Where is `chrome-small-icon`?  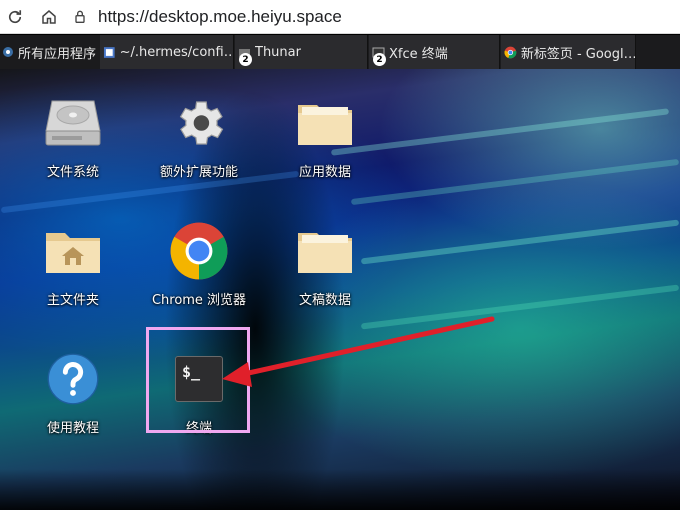
chrome-small-icon is located at coordinates (510, 52).